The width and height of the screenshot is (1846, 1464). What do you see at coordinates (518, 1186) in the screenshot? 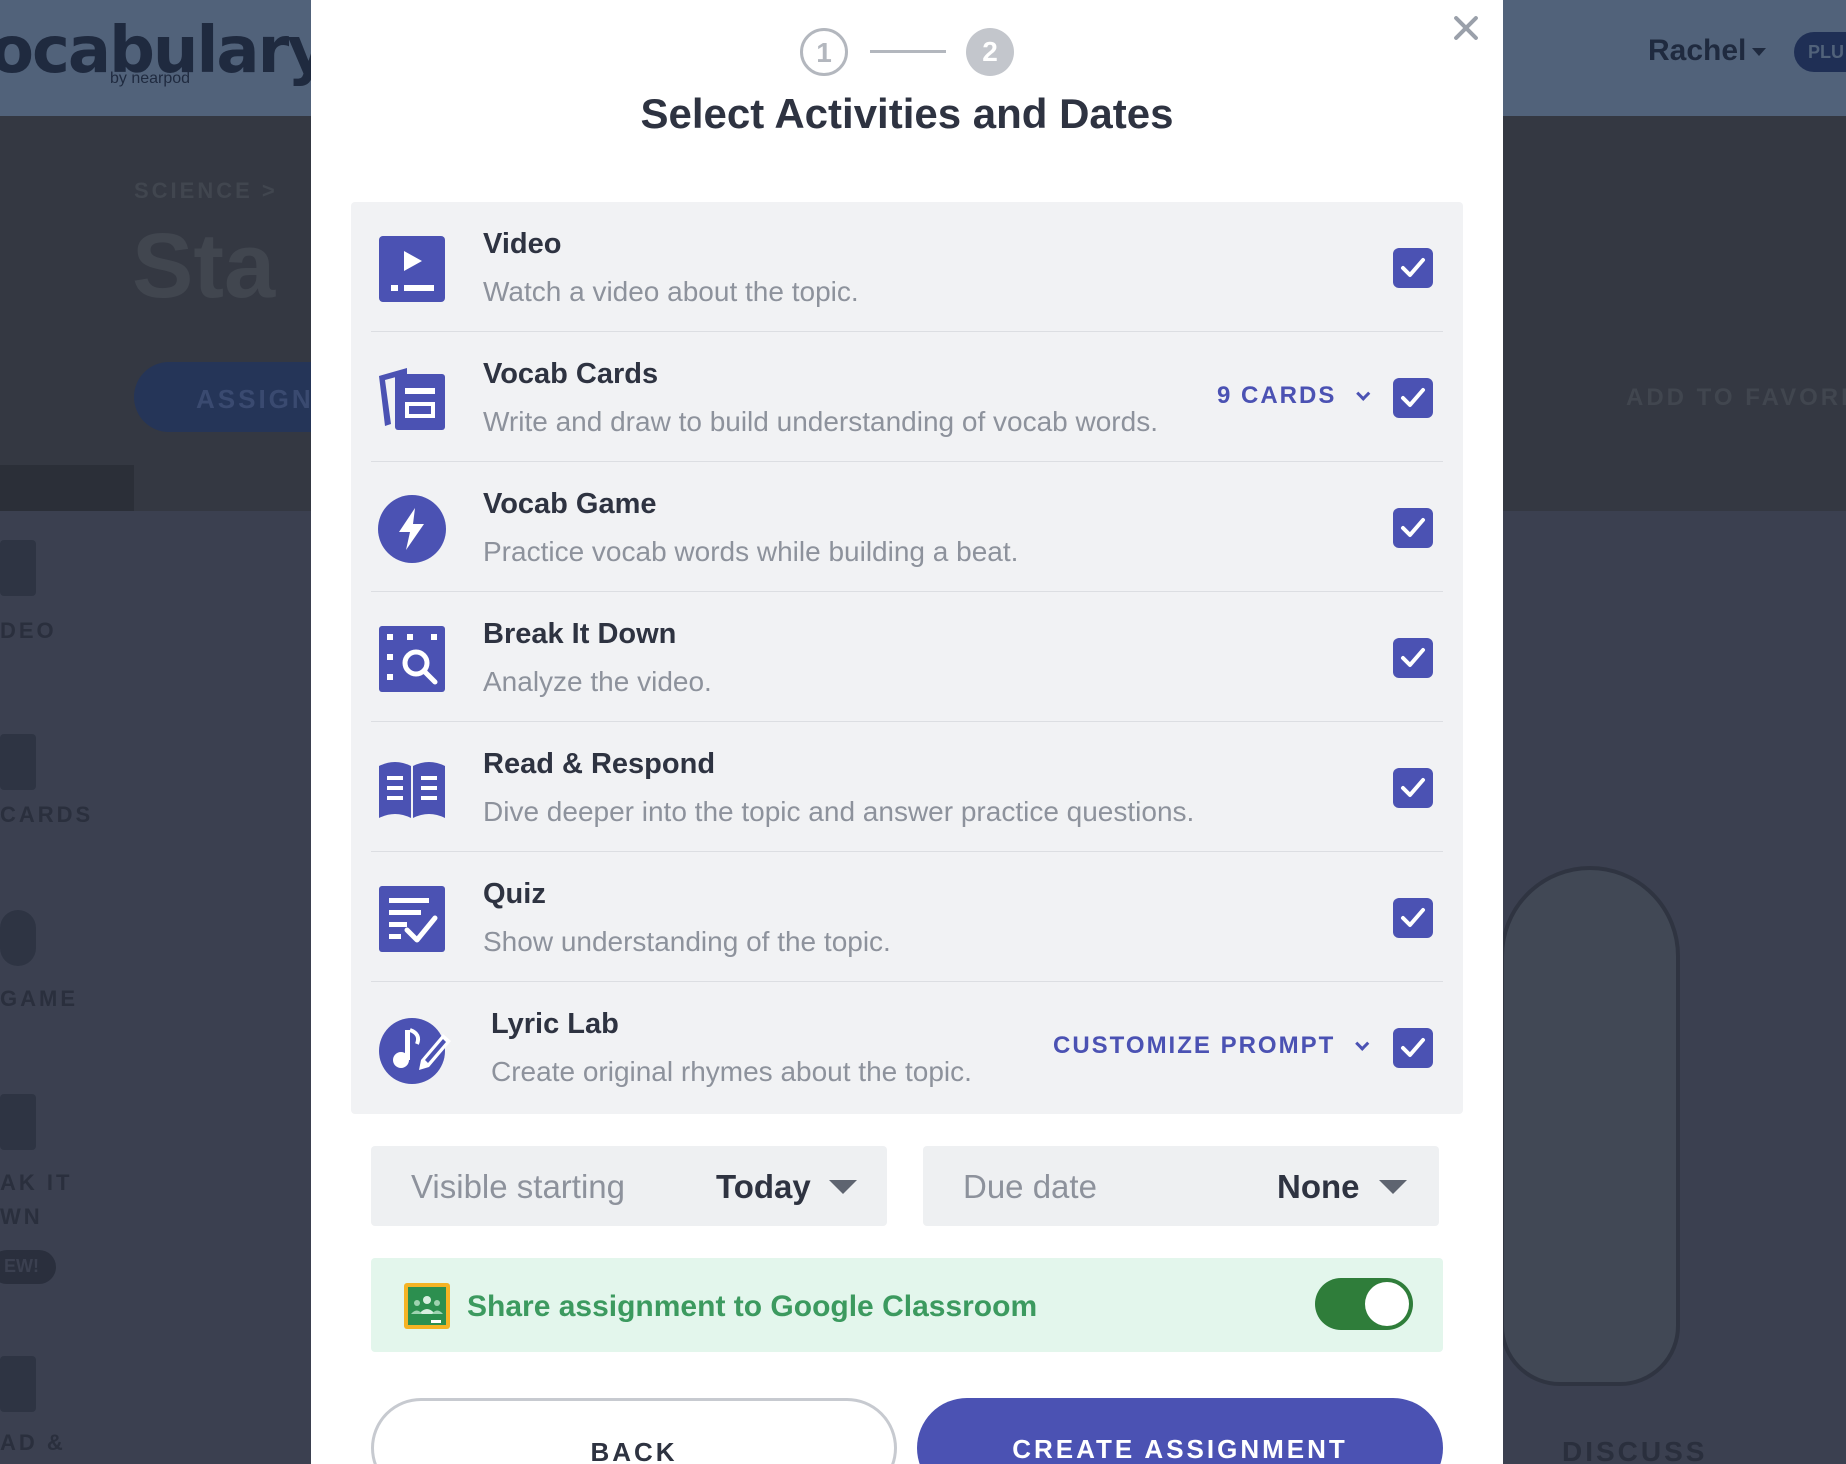
I see `visible-starting-label: Visible starting` at bounding box center [518, 1186].